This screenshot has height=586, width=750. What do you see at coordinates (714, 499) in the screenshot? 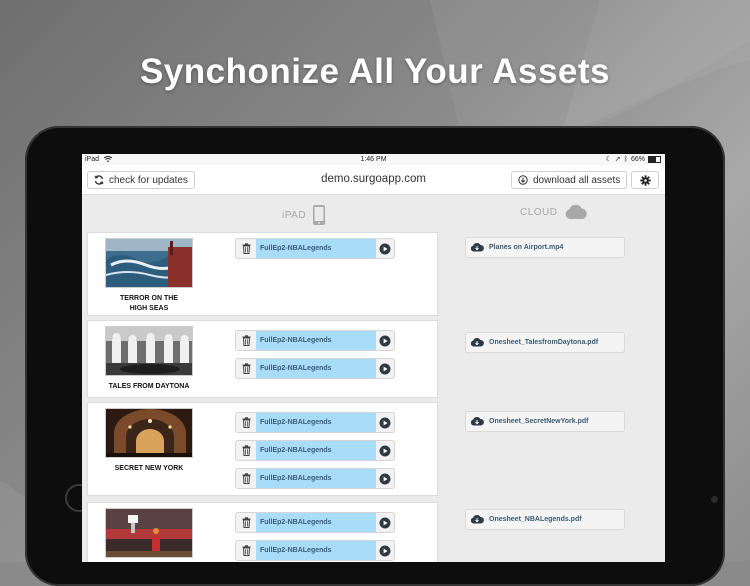
I see `camera-dot` at bounding box center [714, 499].